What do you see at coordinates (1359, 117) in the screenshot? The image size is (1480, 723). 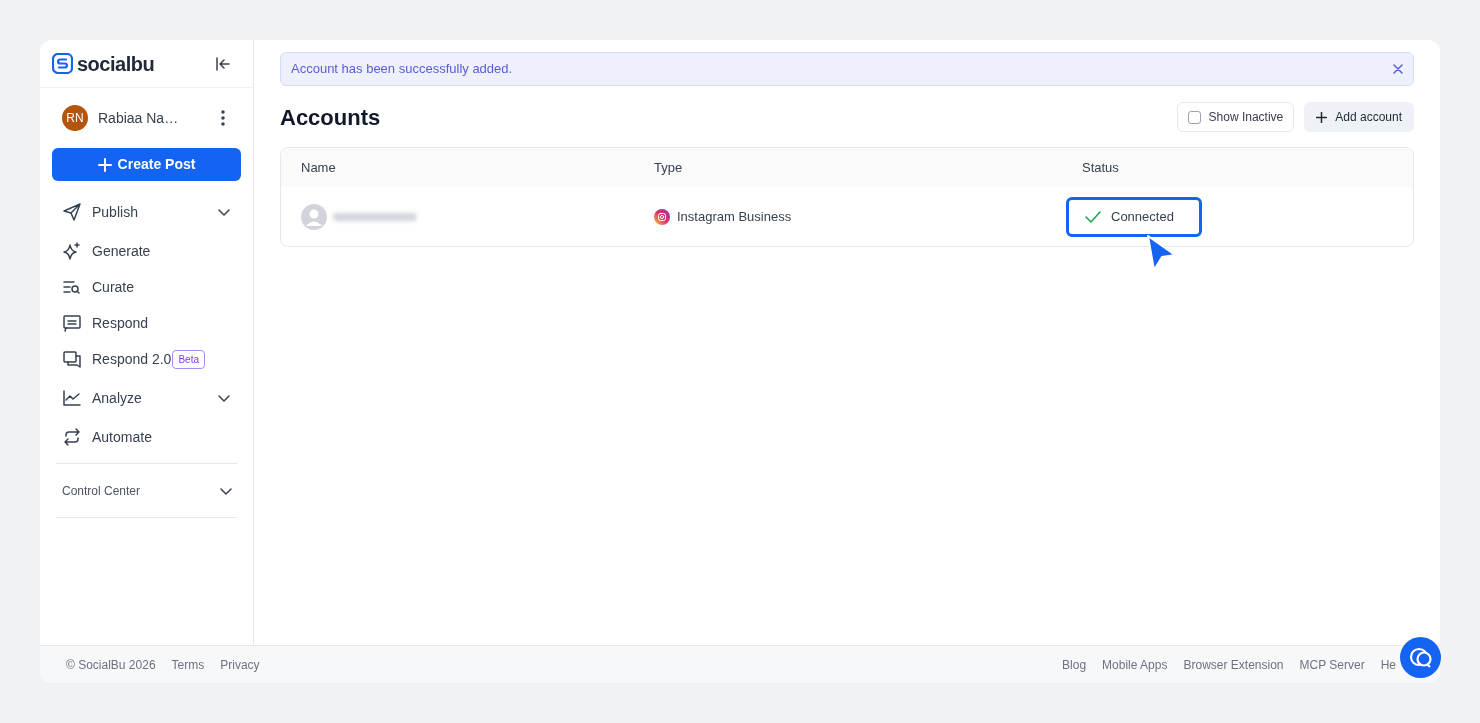 I see `add-account-button: Add account` at bounding box center [1359, 117].